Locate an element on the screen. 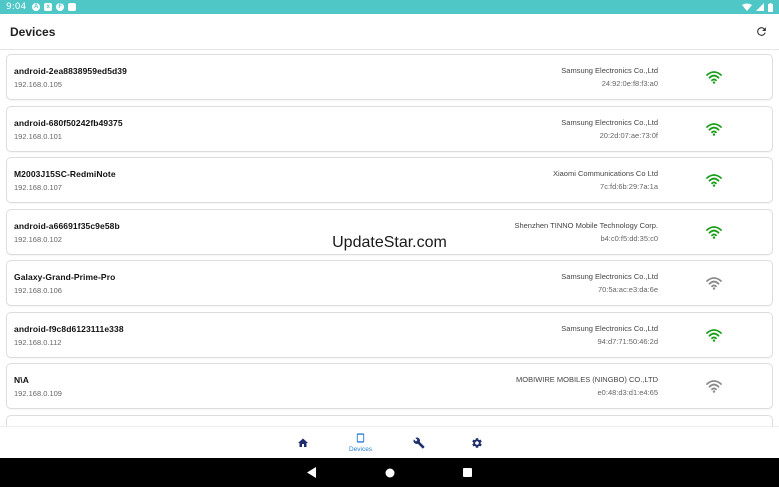 The height and width of the screenshot is (487, 779). device-vendor: Xiaomi Communications Co Ltd is located at coordinates (605, 173).